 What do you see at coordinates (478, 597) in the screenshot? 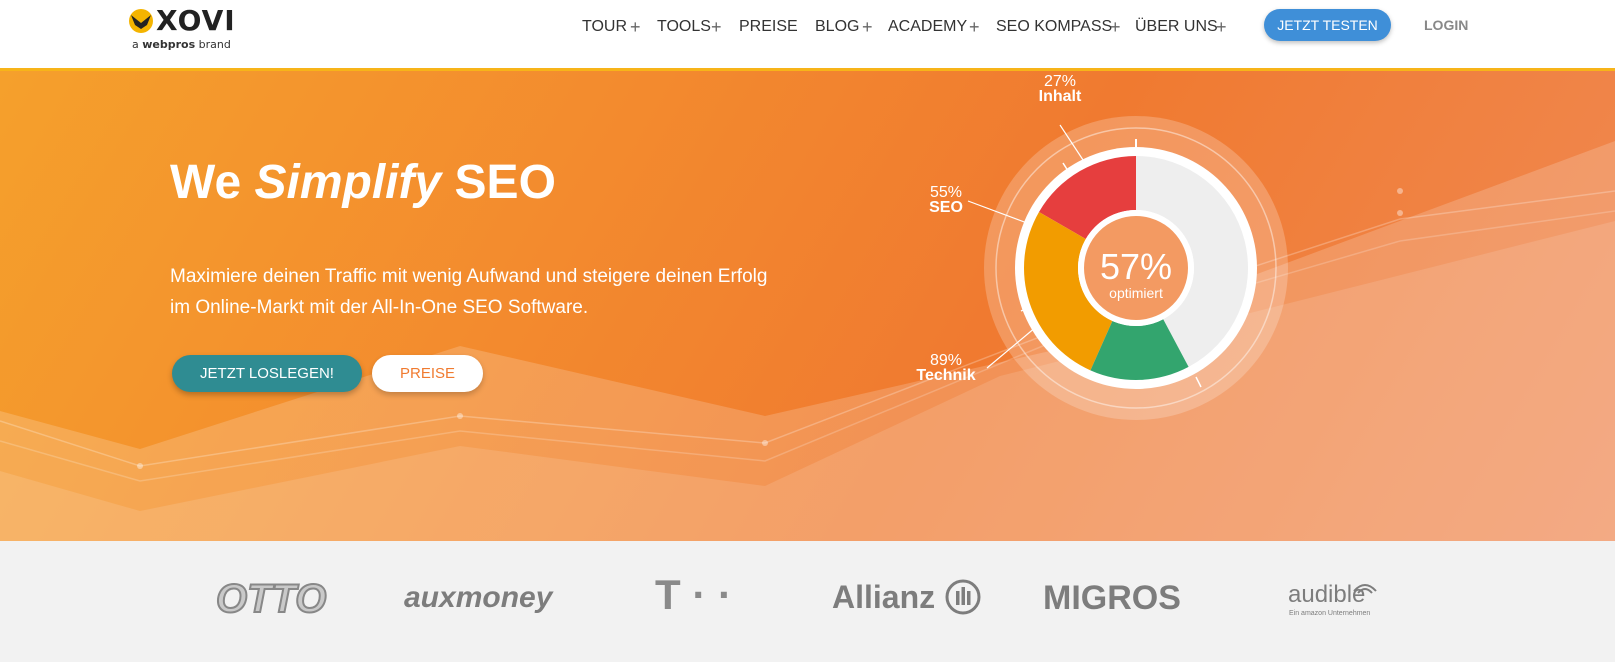
I see `logo-auxmoney: auxmoney` at bounding box center [478, 597].